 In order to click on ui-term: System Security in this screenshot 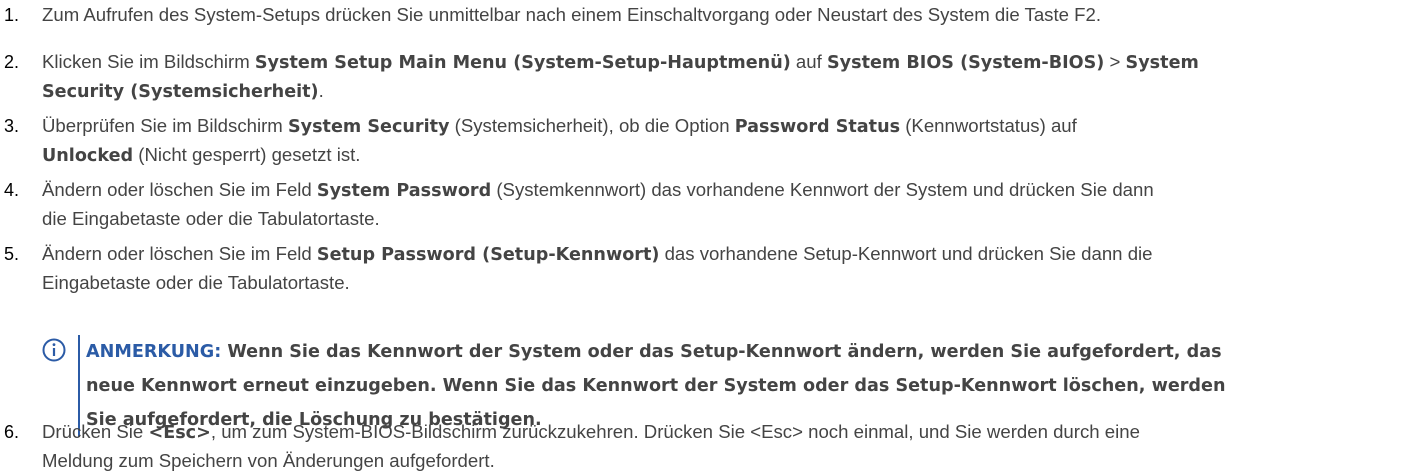, I will do `click(368, 127)`.